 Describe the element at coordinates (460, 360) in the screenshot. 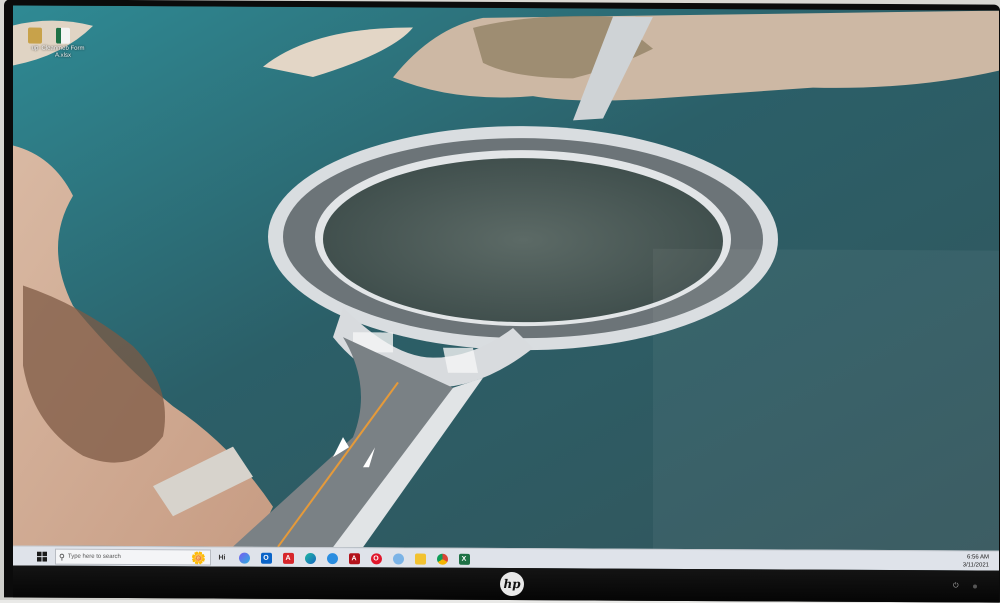

I see `crosswalk-right` at that location.